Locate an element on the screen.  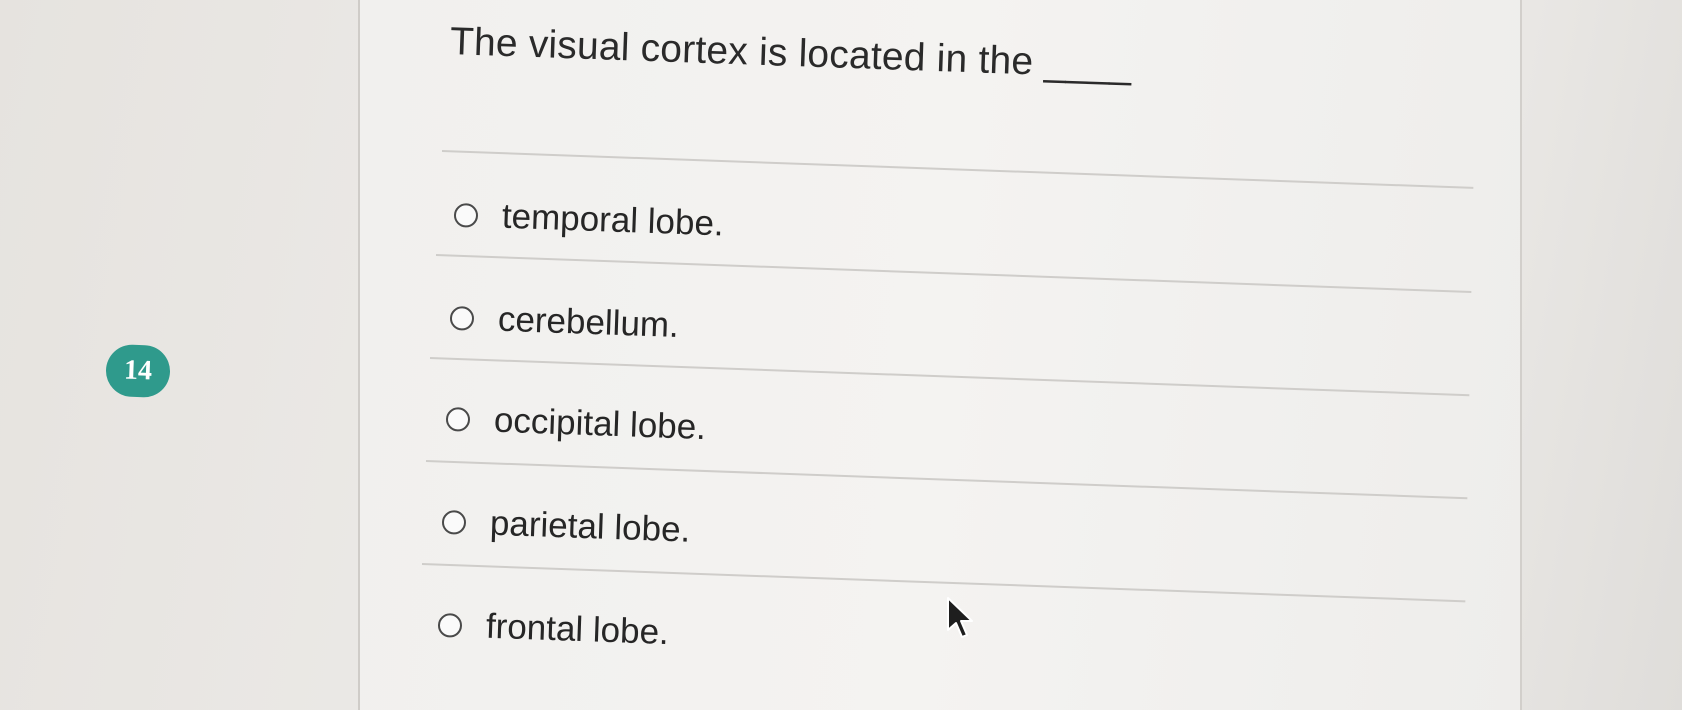
option-frontal-lobe: frontal lobe. is located at coordinates (553, 629).